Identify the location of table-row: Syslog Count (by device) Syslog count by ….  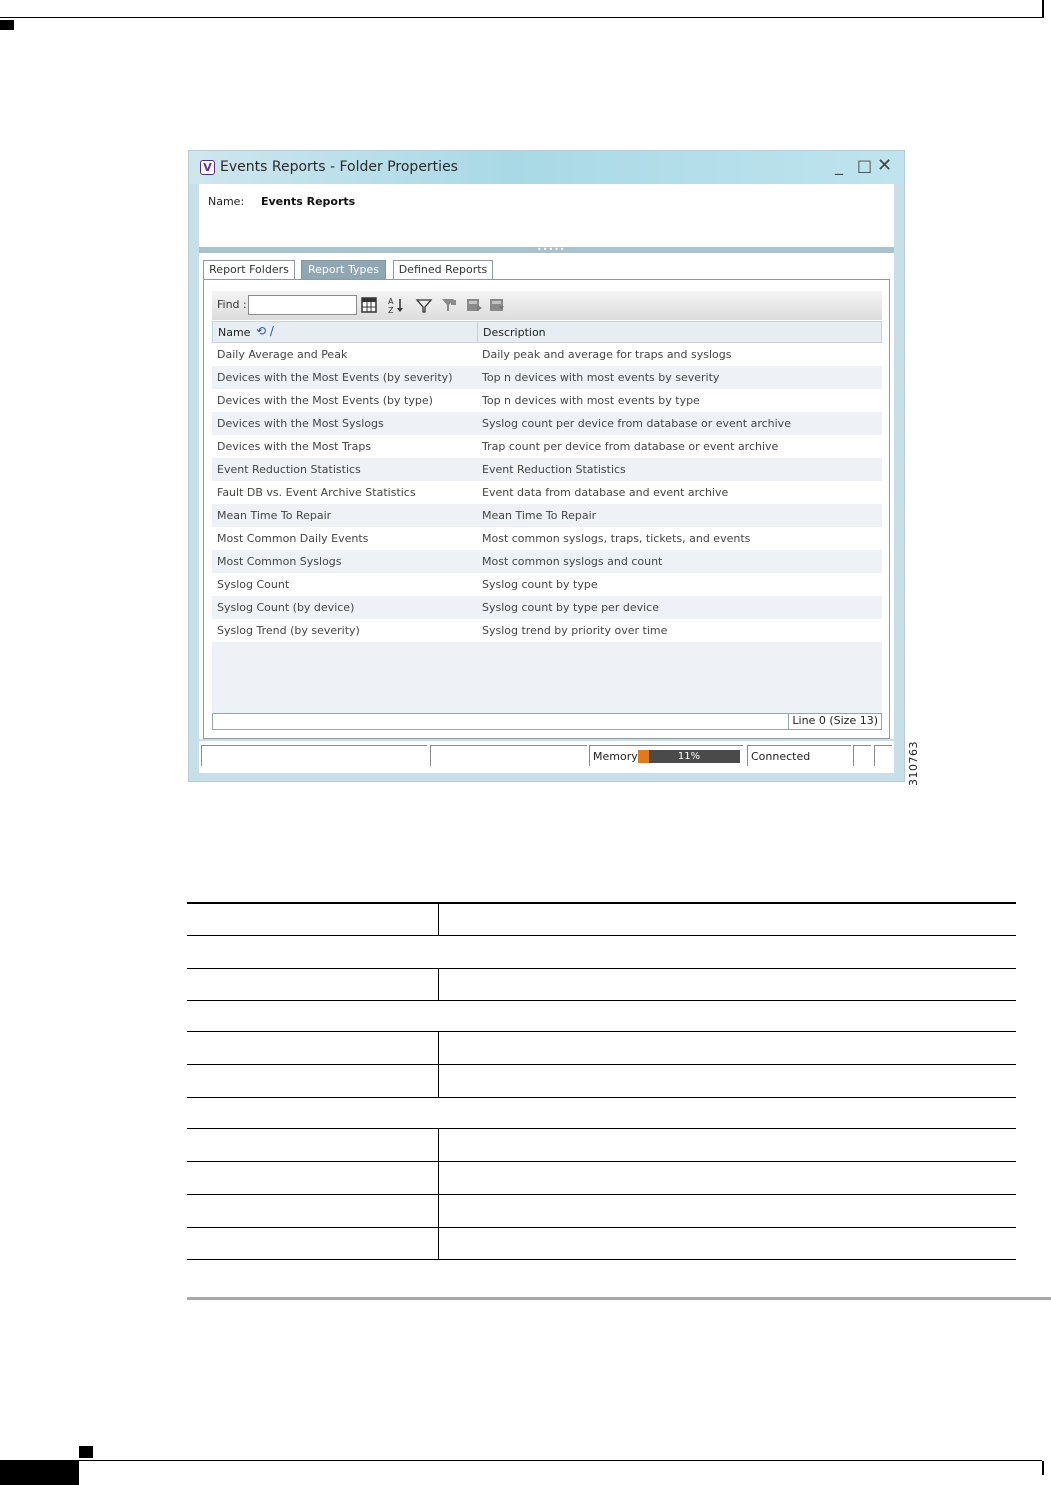
(547, 607).